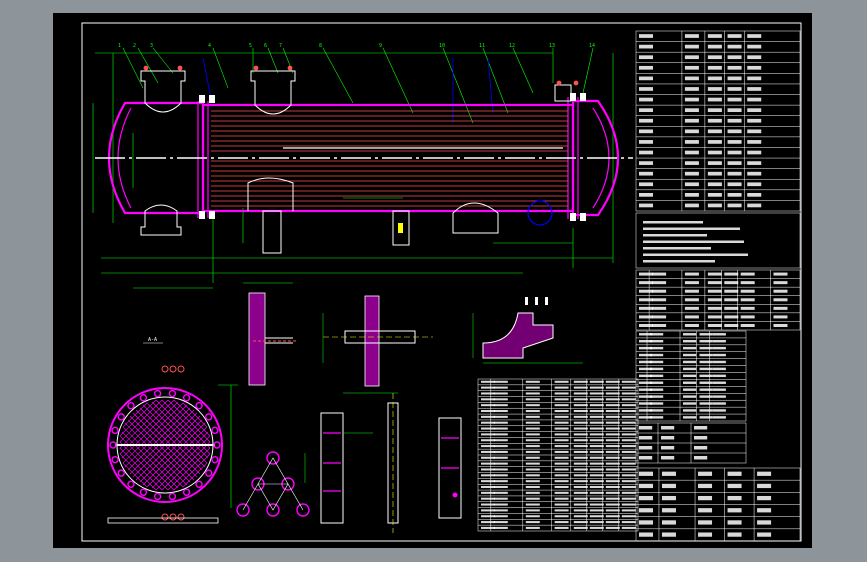  Describe the element at coordinates (475, 218) in the screenshot. I see `outlet-nozzle-bottom` at that location.